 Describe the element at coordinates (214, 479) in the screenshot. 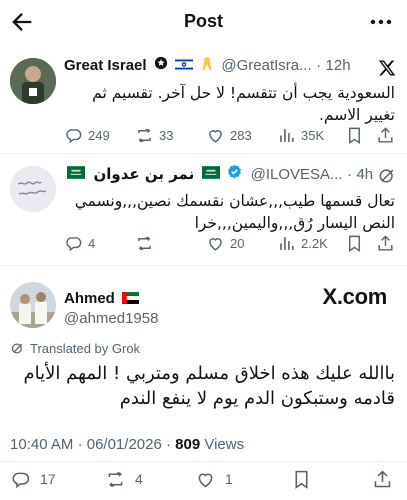

I see `like-button: 1` at that location.